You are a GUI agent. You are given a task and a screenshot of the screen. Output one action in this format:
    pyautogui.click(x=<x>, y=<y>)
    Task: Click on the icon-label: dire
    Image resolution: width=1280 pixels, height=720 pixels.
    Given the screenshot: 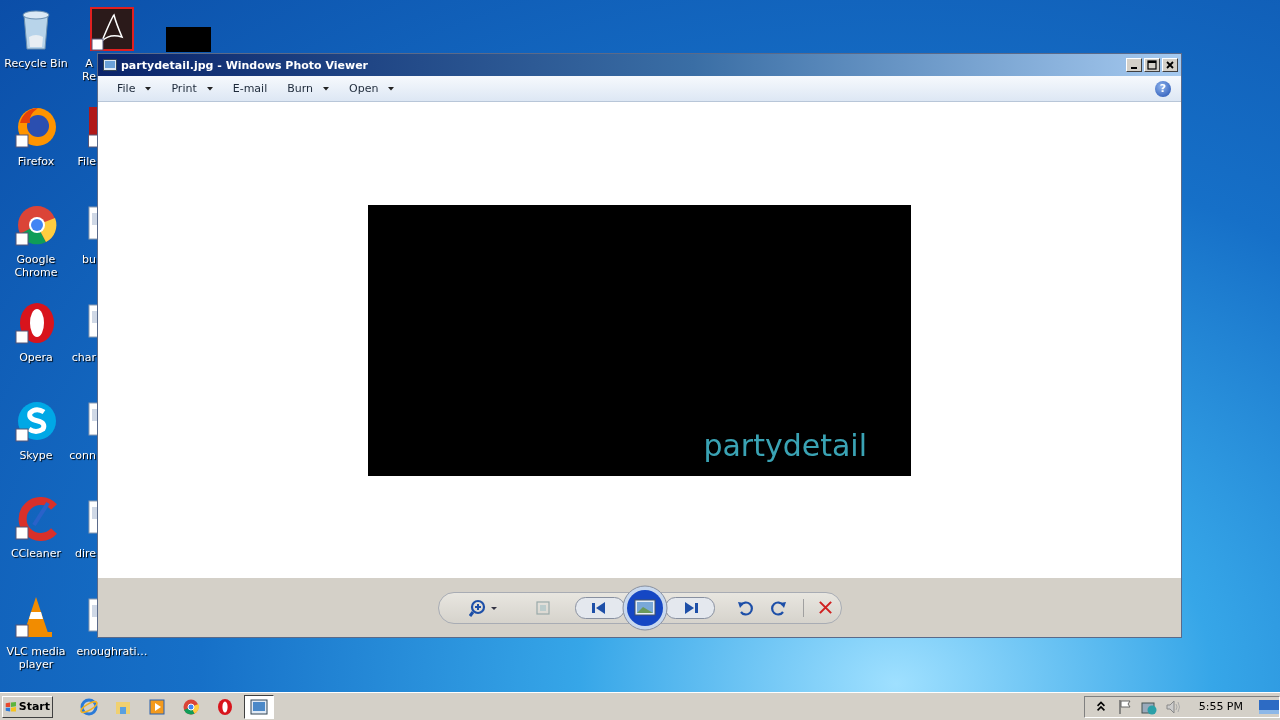 What is the action you would take?
    pyautogui.click(x=85, y=553)
    